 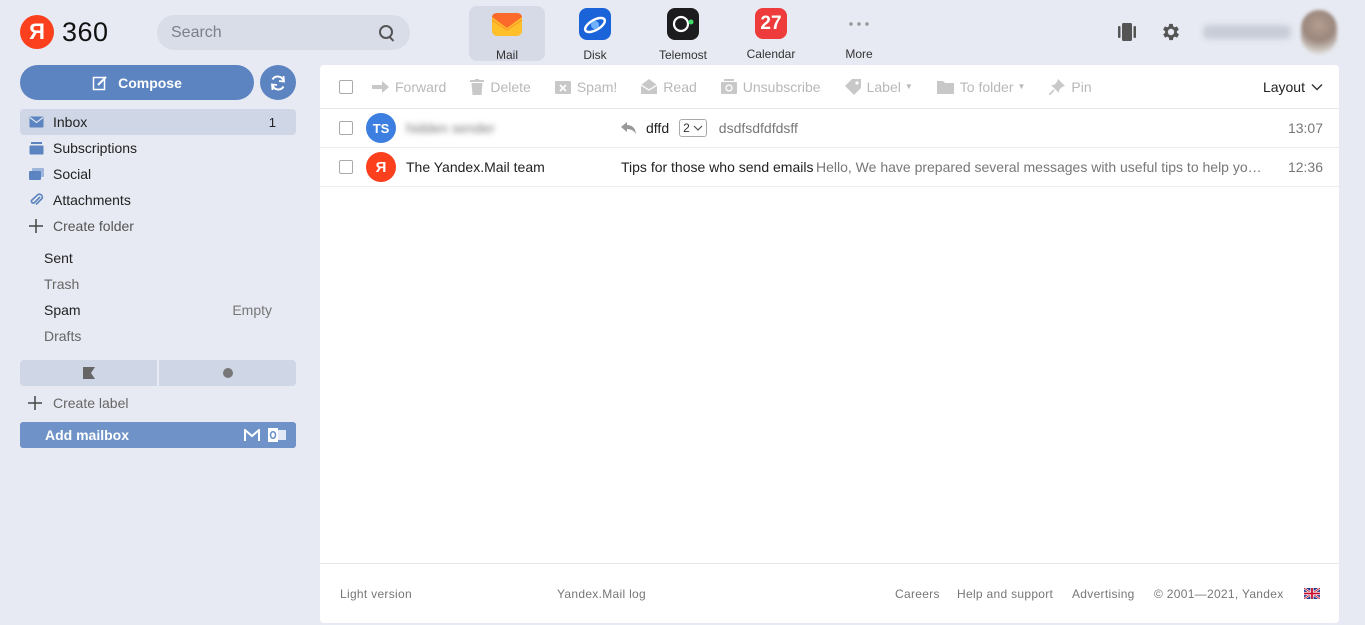 I want to click on app-mail: Mail, so click(x=507, y=34).